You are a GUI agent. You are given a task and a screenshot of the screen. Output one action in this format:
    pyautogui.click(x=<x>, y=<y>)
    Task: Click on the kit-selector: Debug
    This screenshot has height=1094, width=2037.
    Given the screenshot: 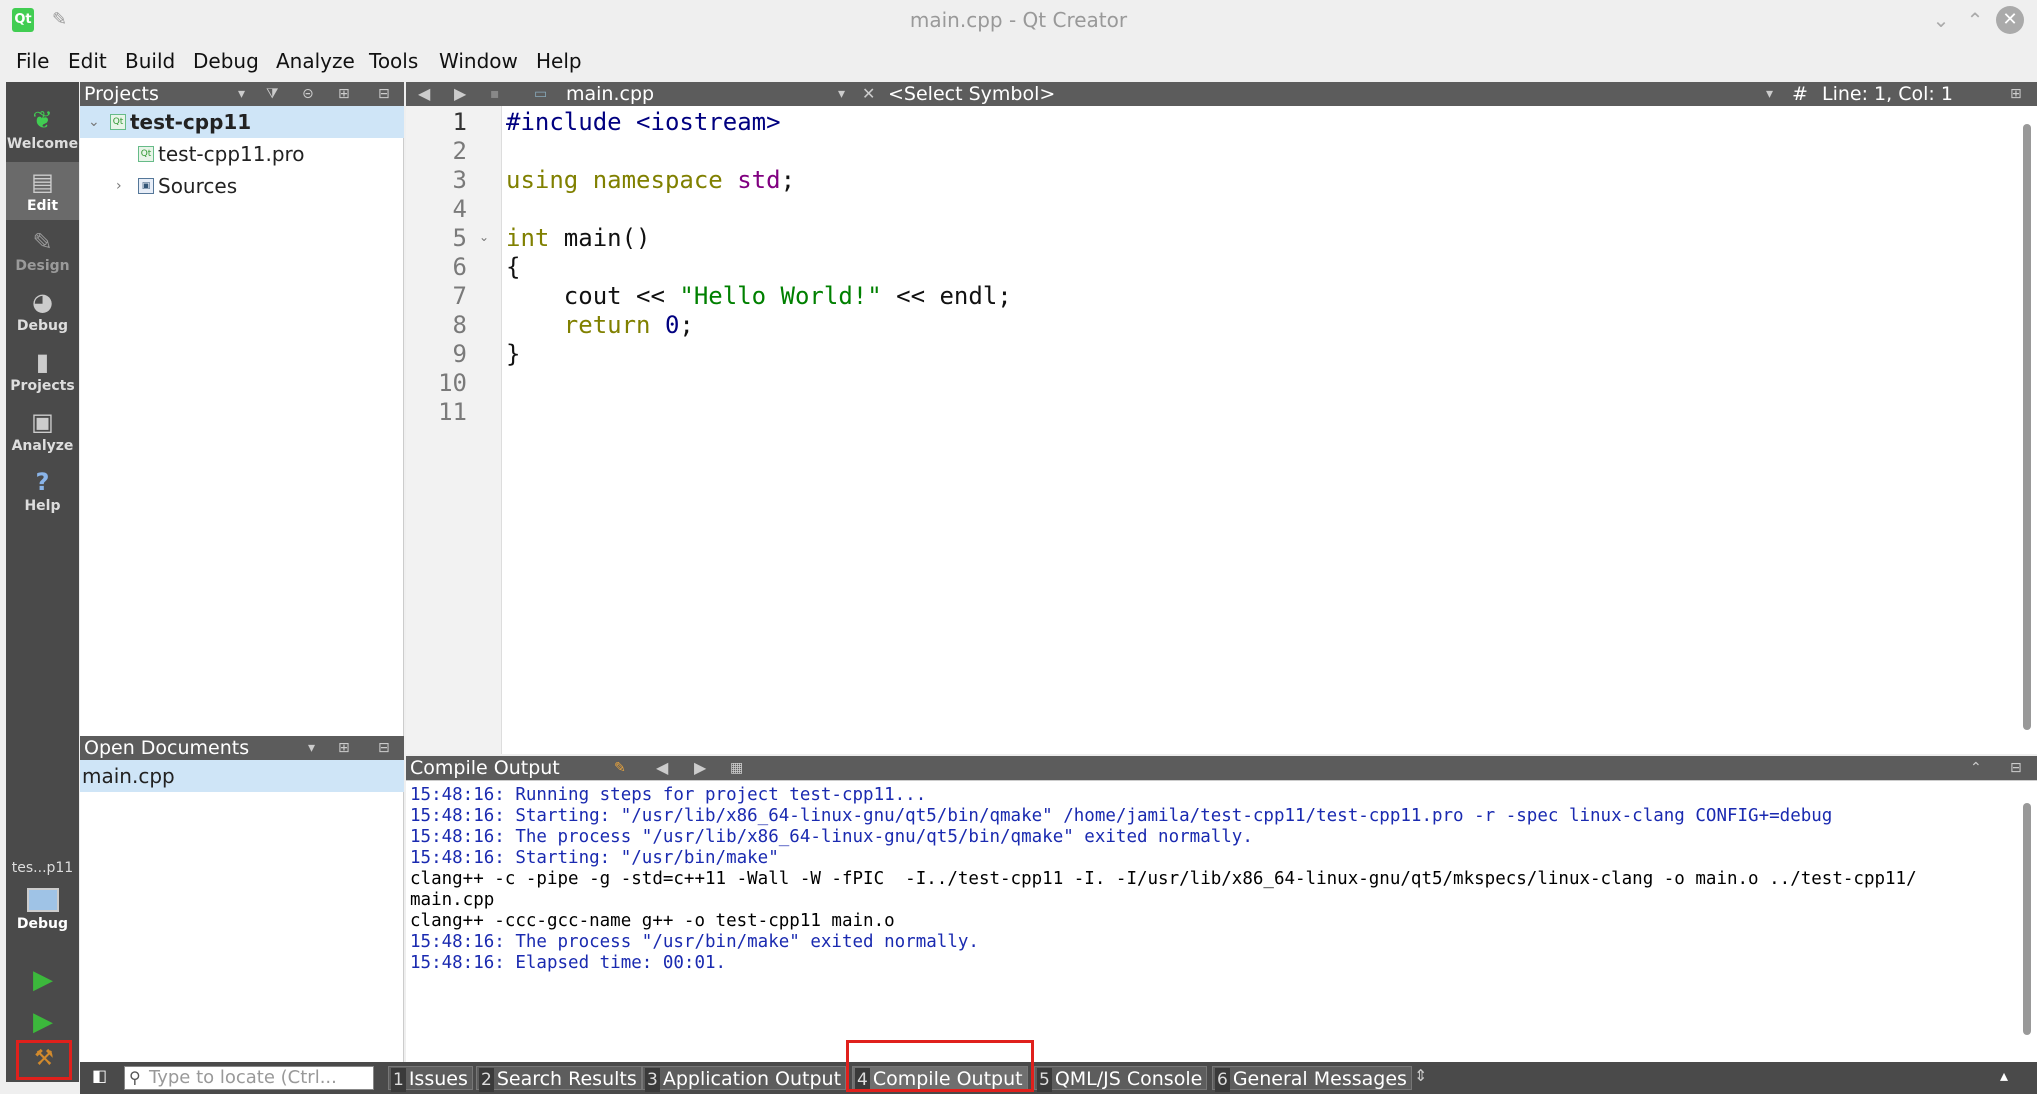 What is the action you would take?
    pyautogui.click(x=42, y=912)
    